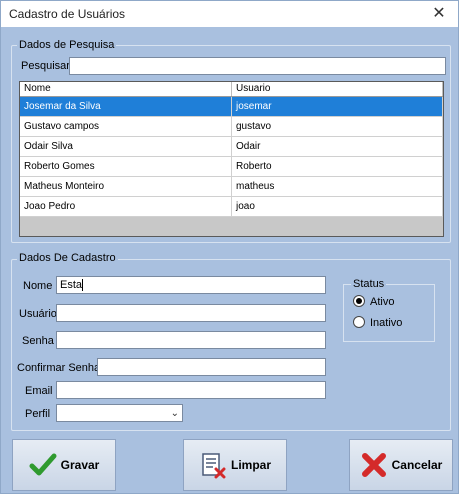  Describe the element at coordinates (211, 367) in the screenshot. I see `confirmar-senha-field` at that location.